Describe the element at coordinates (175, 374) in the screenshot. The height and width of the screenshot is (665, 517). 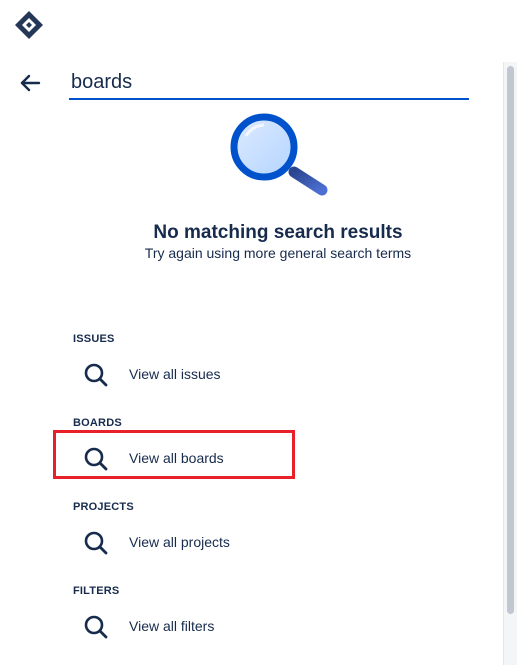
I see `view-all-issues-label: View all issues` at that location.